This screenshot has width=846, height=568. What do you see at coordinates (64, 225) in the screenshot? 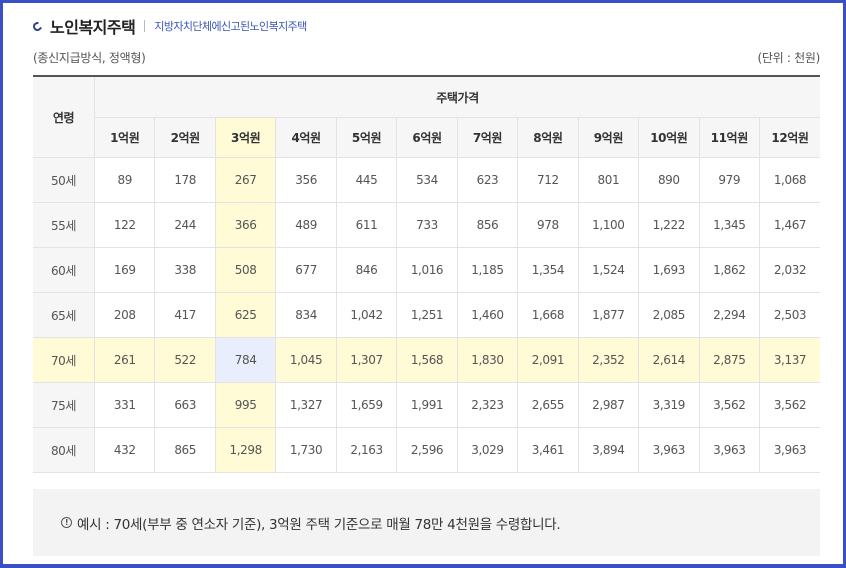
I see `age-cell: 55세` at bounding box center [64, 225].